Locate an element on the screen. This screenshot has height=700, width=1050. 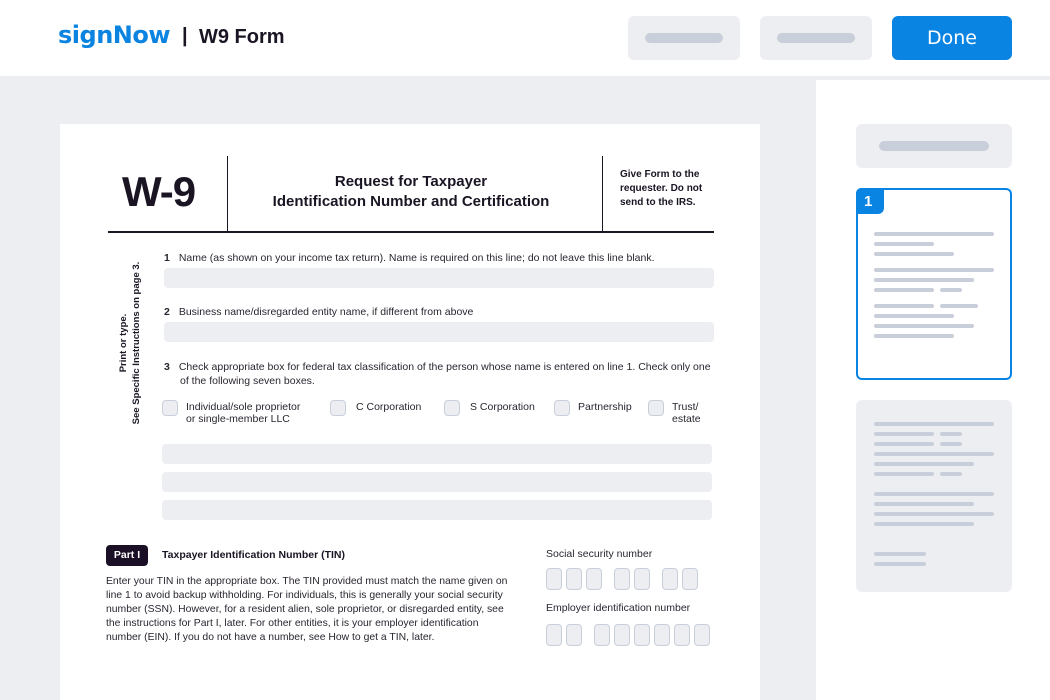
form-code: W-9 is located at coordinates (159, 191).